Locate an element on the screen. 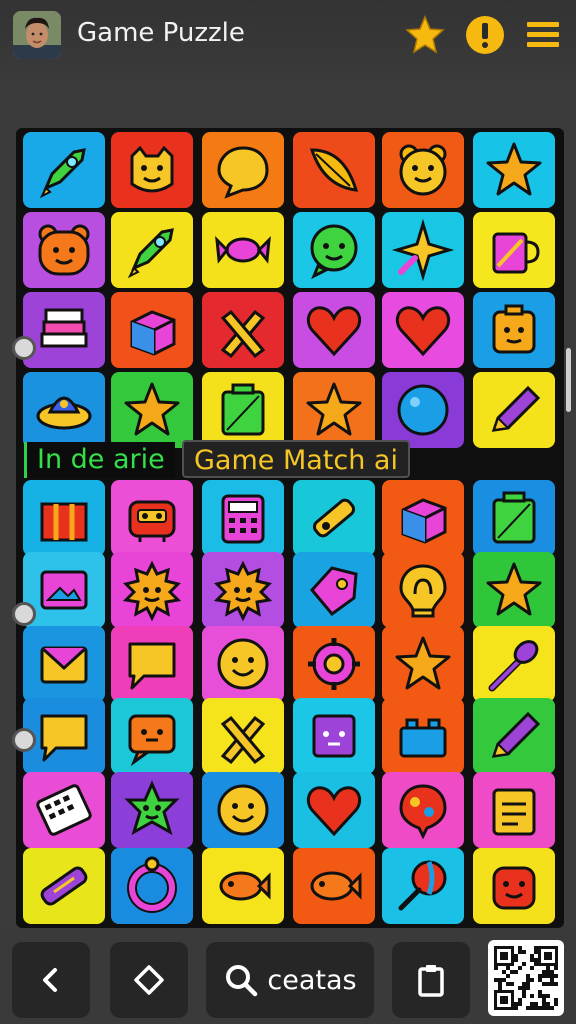  tile-smiley-cat is located at coordinates (152, 170).